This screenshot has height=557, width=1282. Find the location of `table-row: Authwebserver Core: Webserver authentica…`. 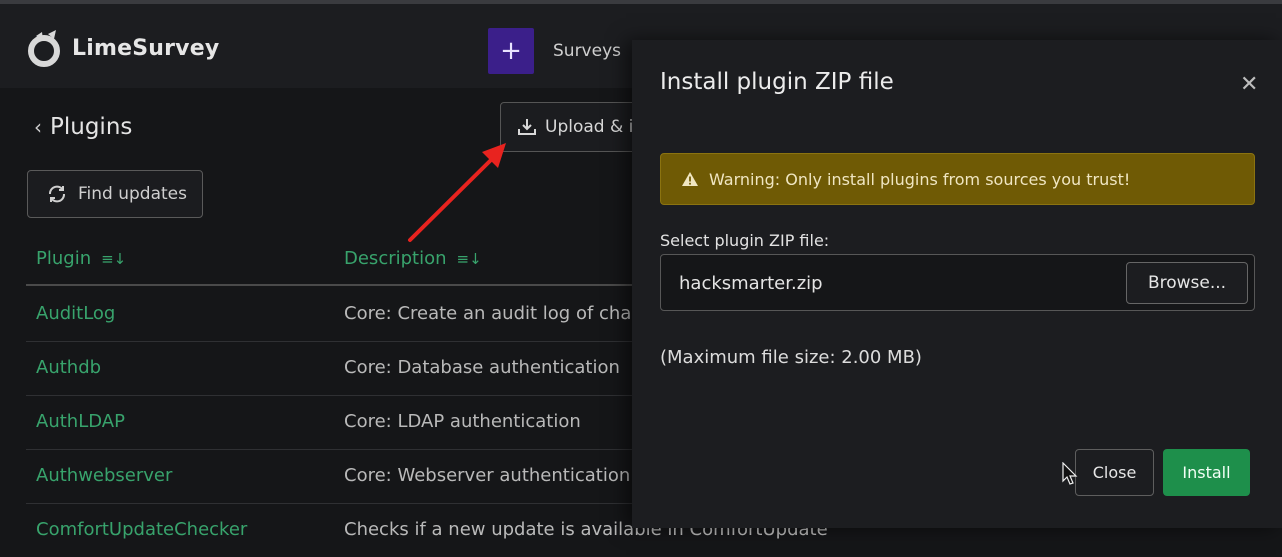

table-row: Authwebserver Core: Webserver authentica… is located at coordinates (336, 476).